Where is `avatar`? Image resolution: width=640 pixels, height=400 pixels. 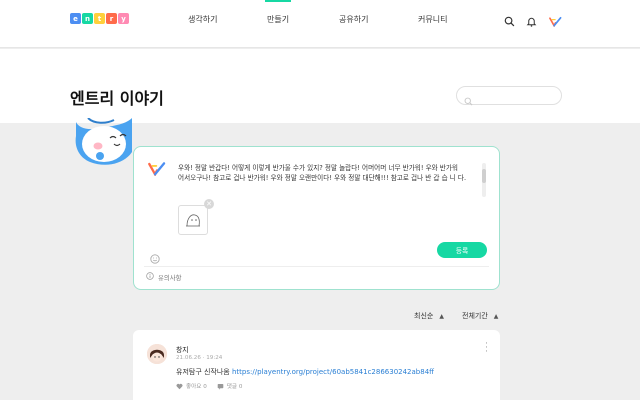
avatar is located at coordinates (157, 354).